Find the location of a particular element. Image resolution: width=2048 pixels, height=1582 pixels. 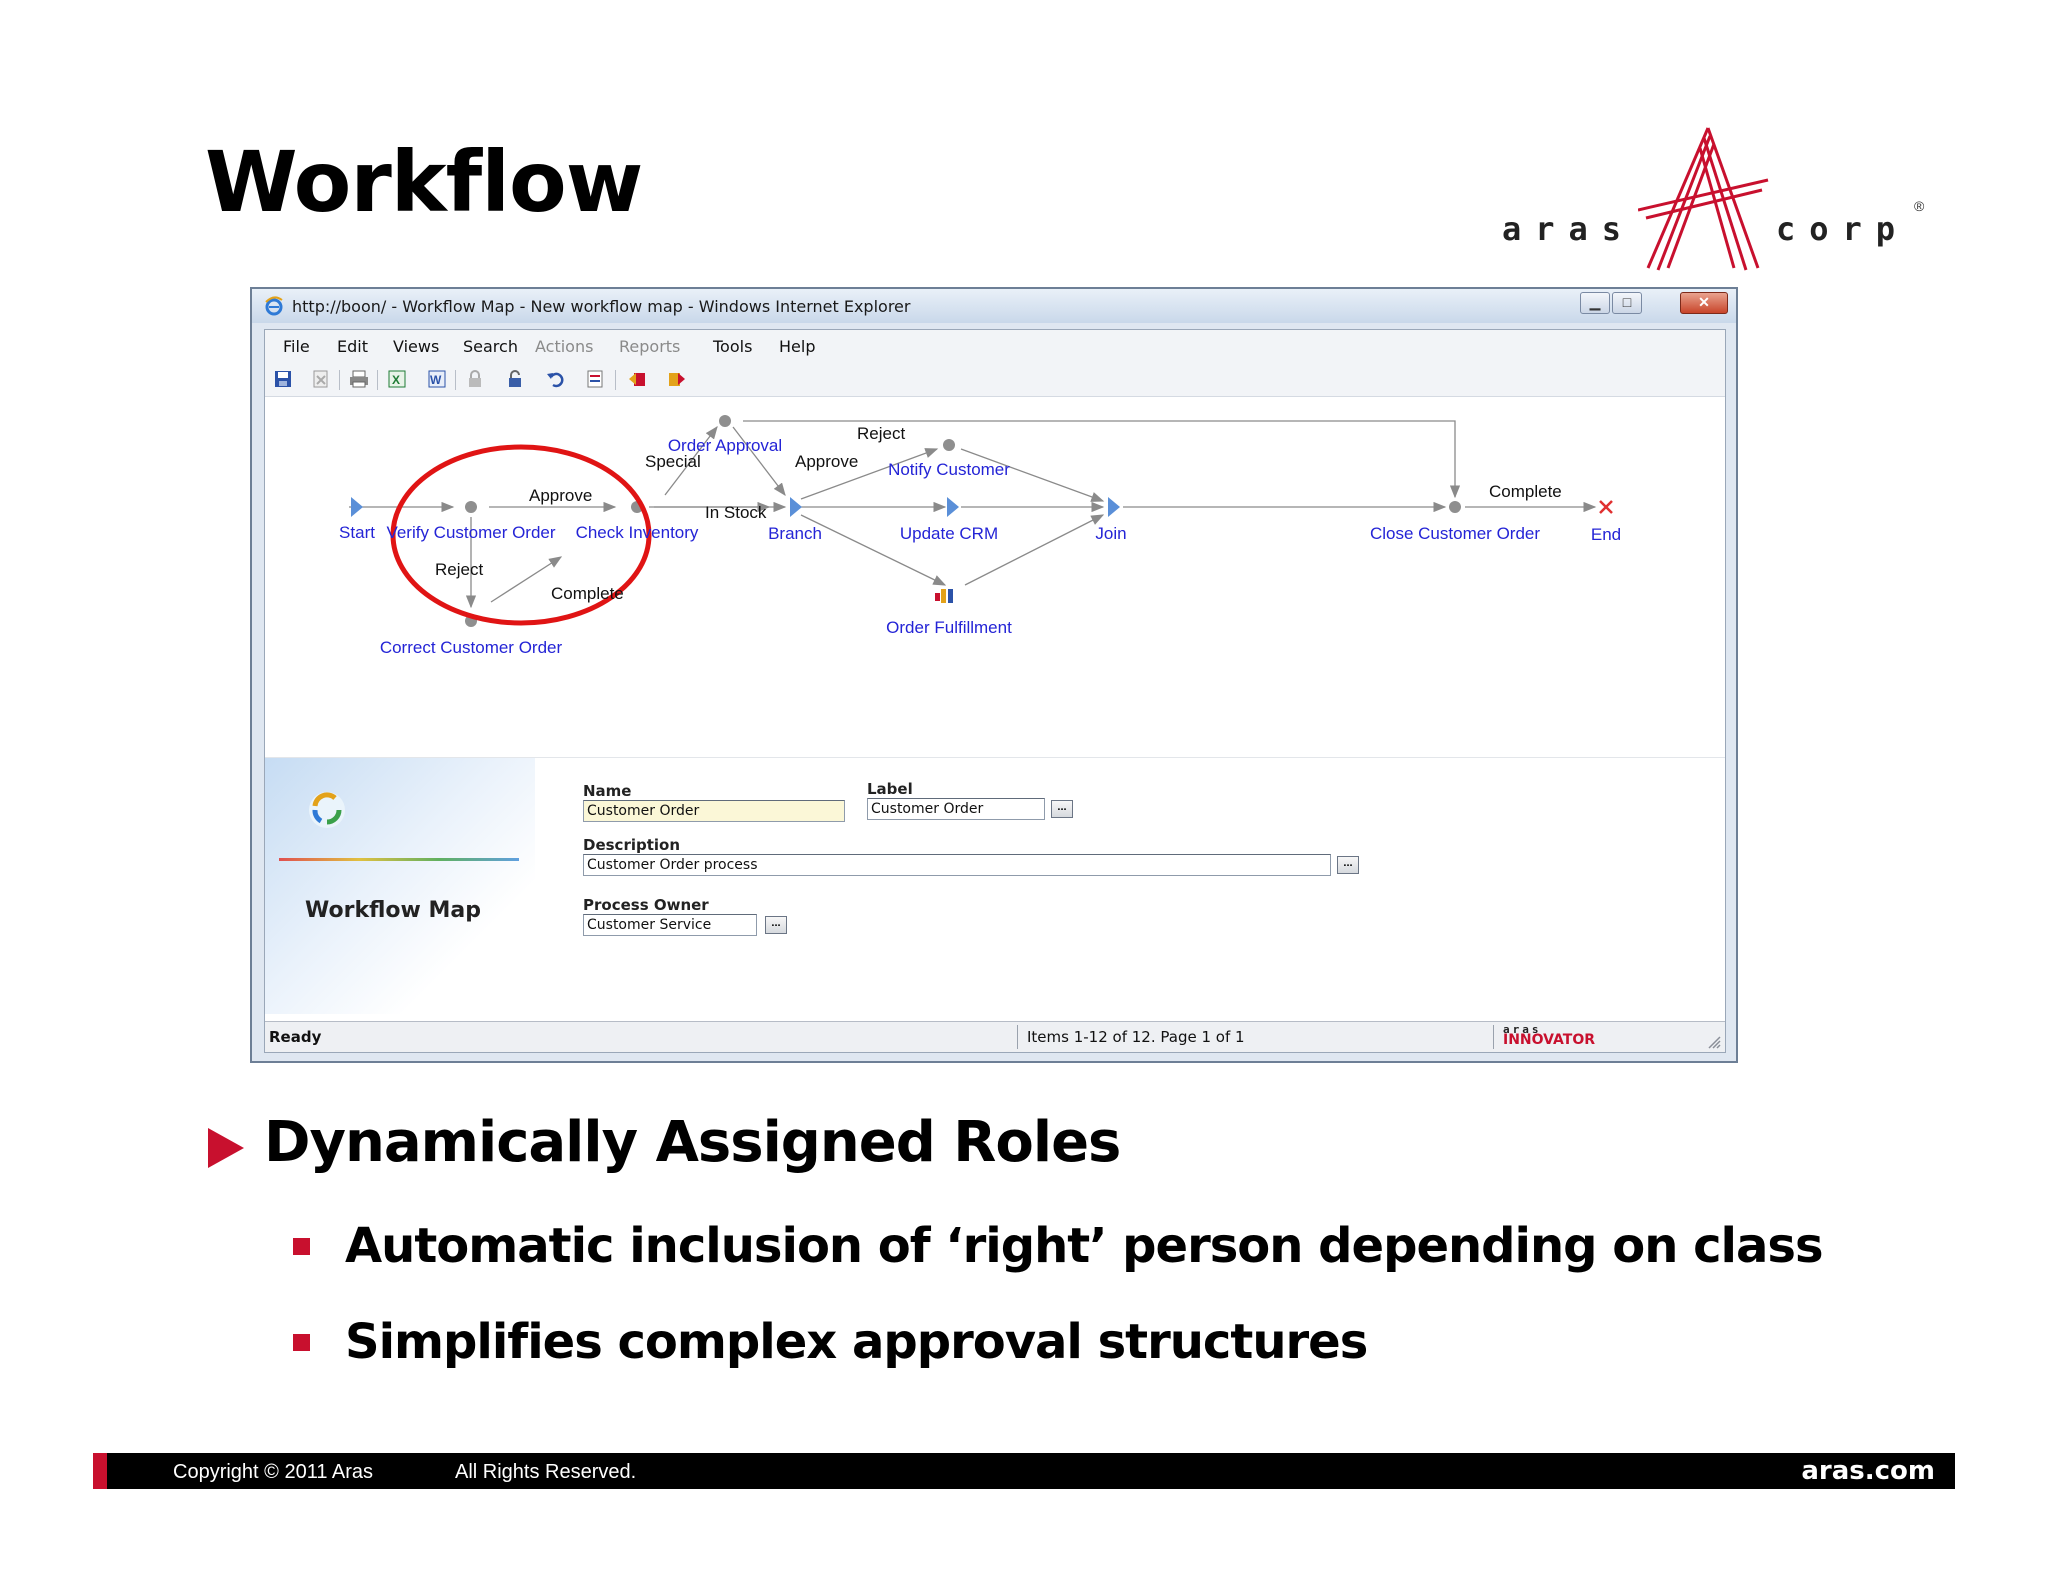

aras-a-mark-icon is located at coordinates (1703, 199).